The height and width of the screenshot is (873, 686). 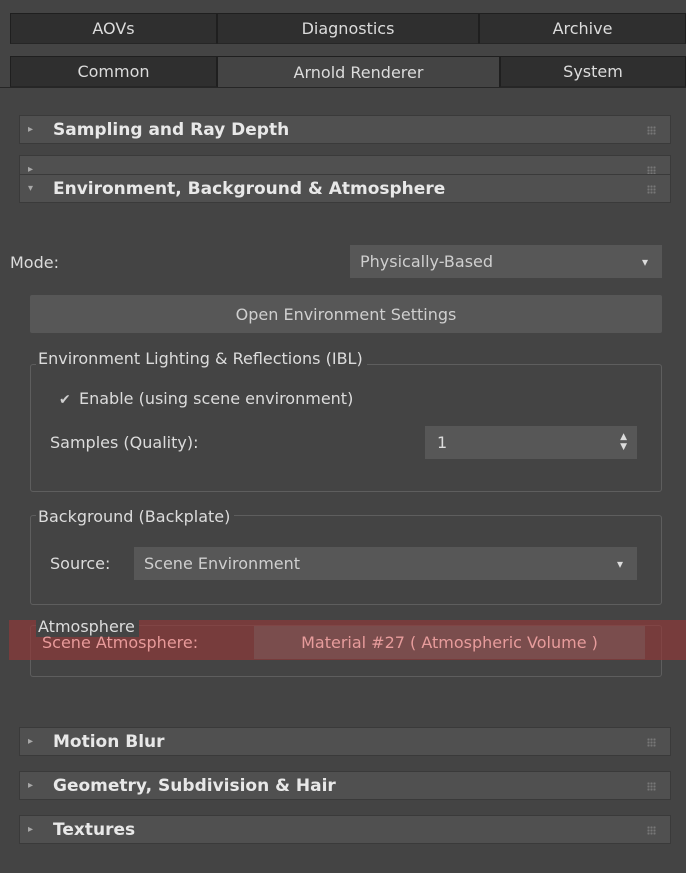 I want to click on spin-down-icon: ▼, so click(x=623, y=447).